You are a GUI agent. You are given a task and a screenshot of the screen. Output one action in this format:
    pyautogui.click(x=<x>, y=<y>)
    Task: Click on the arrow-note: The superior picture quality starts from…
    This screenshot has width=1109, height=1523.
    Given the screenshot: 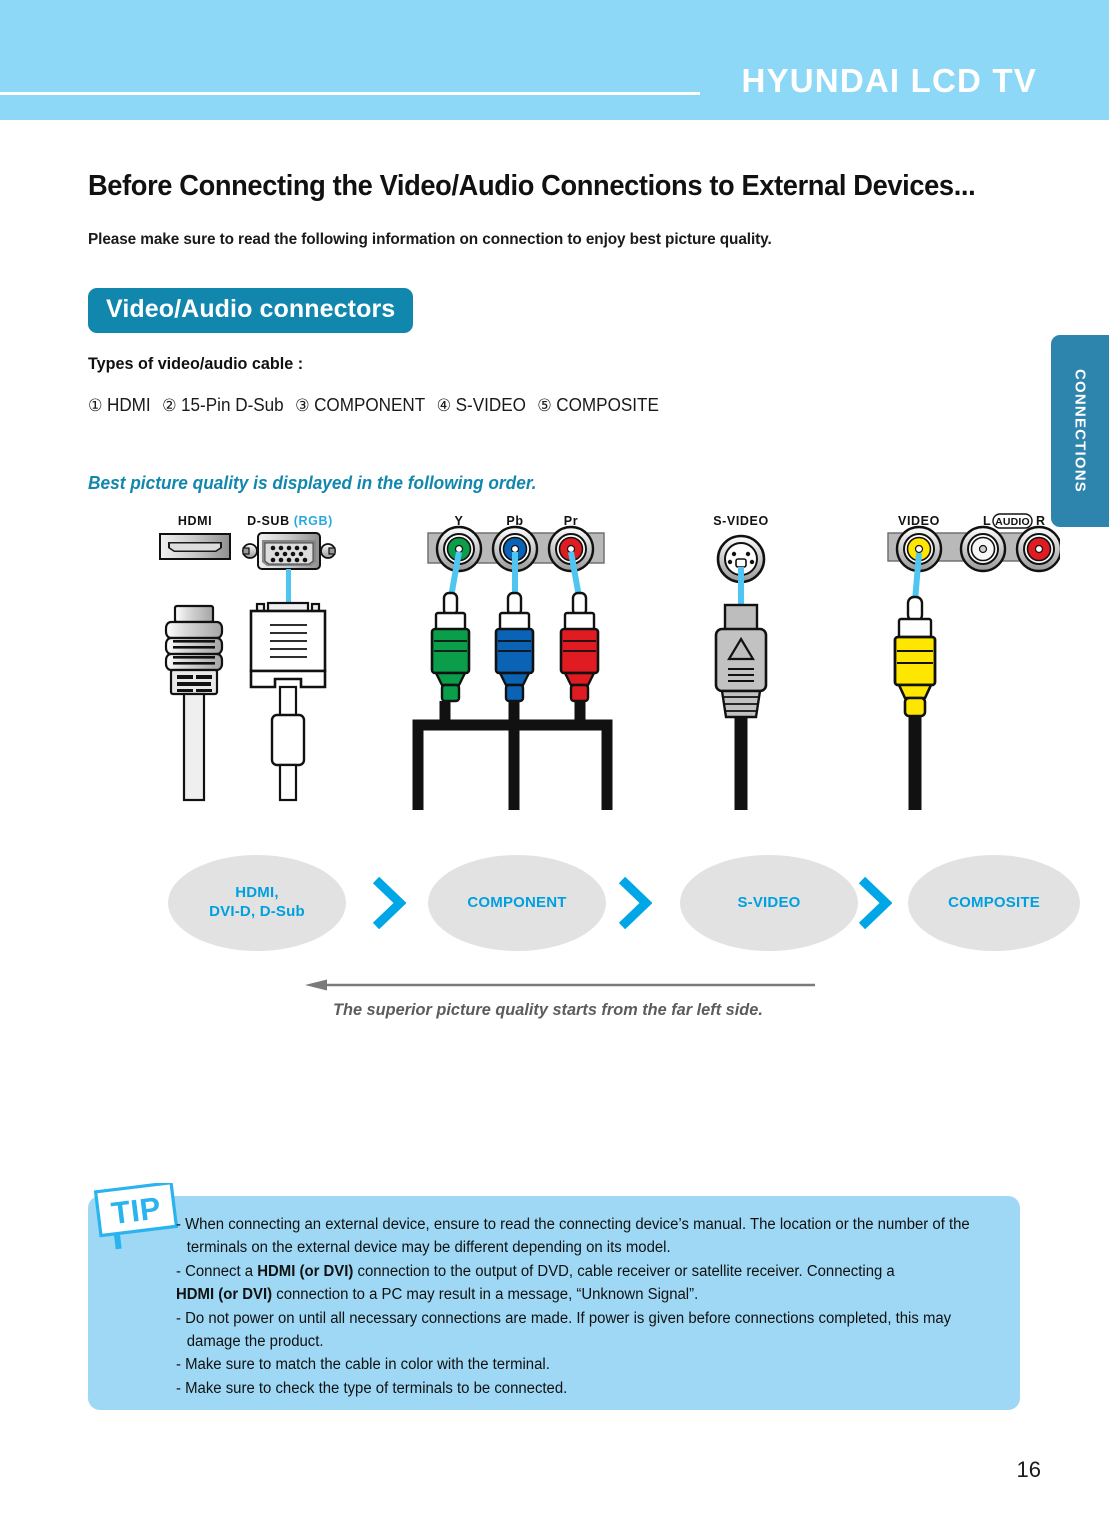 What is the action you would take?
    pyautogui.click(x=548, y=1009)
    